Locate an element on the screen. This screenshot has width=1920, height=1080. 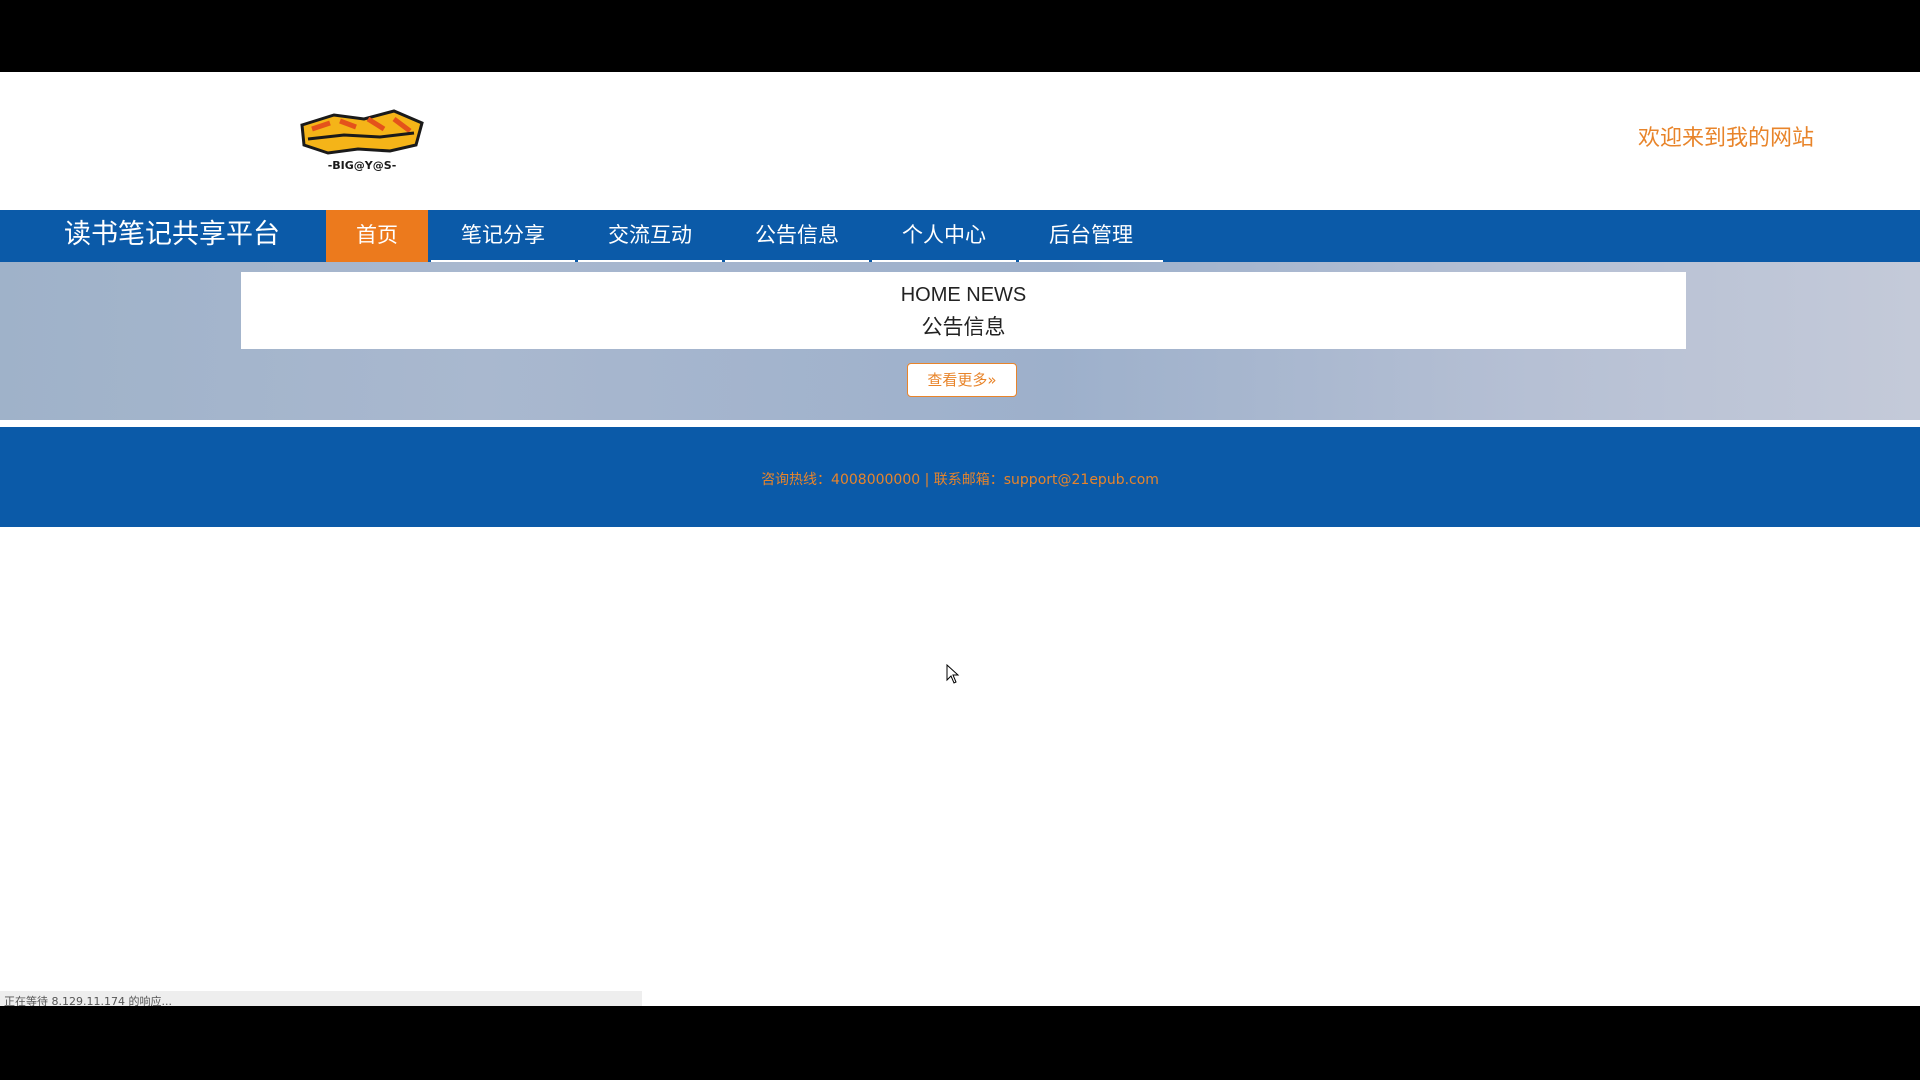
main-nav: 读书笔记共享平台 首页 笔记分享 交流互动 公告信息 个人中心 后台管理 is located at coordinates (960, 236).